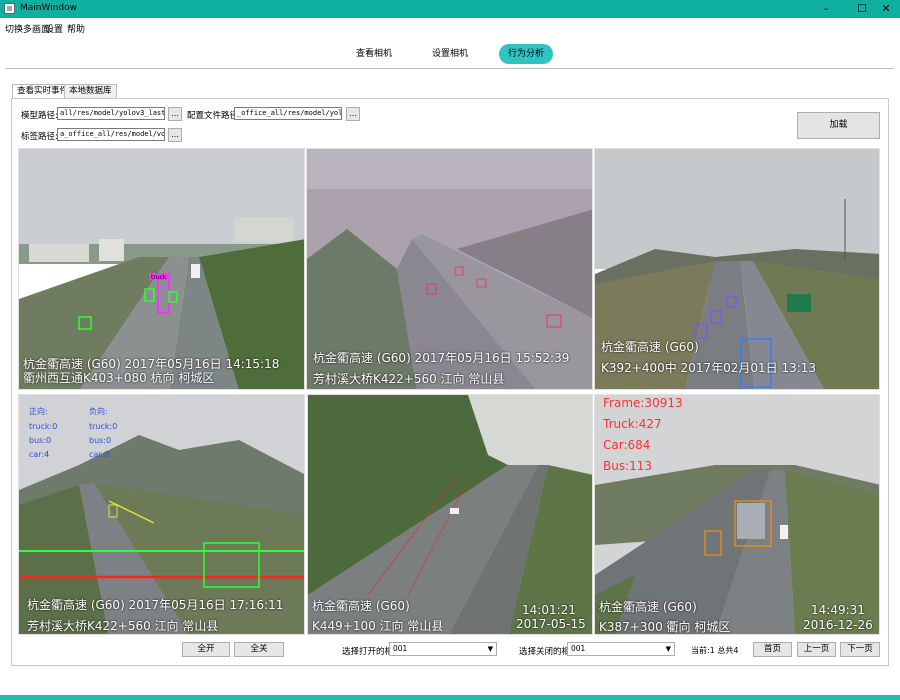  Describe the element at coordinates (76, 28) in the screenshot. I see `menu-help: 帮助` at that location.